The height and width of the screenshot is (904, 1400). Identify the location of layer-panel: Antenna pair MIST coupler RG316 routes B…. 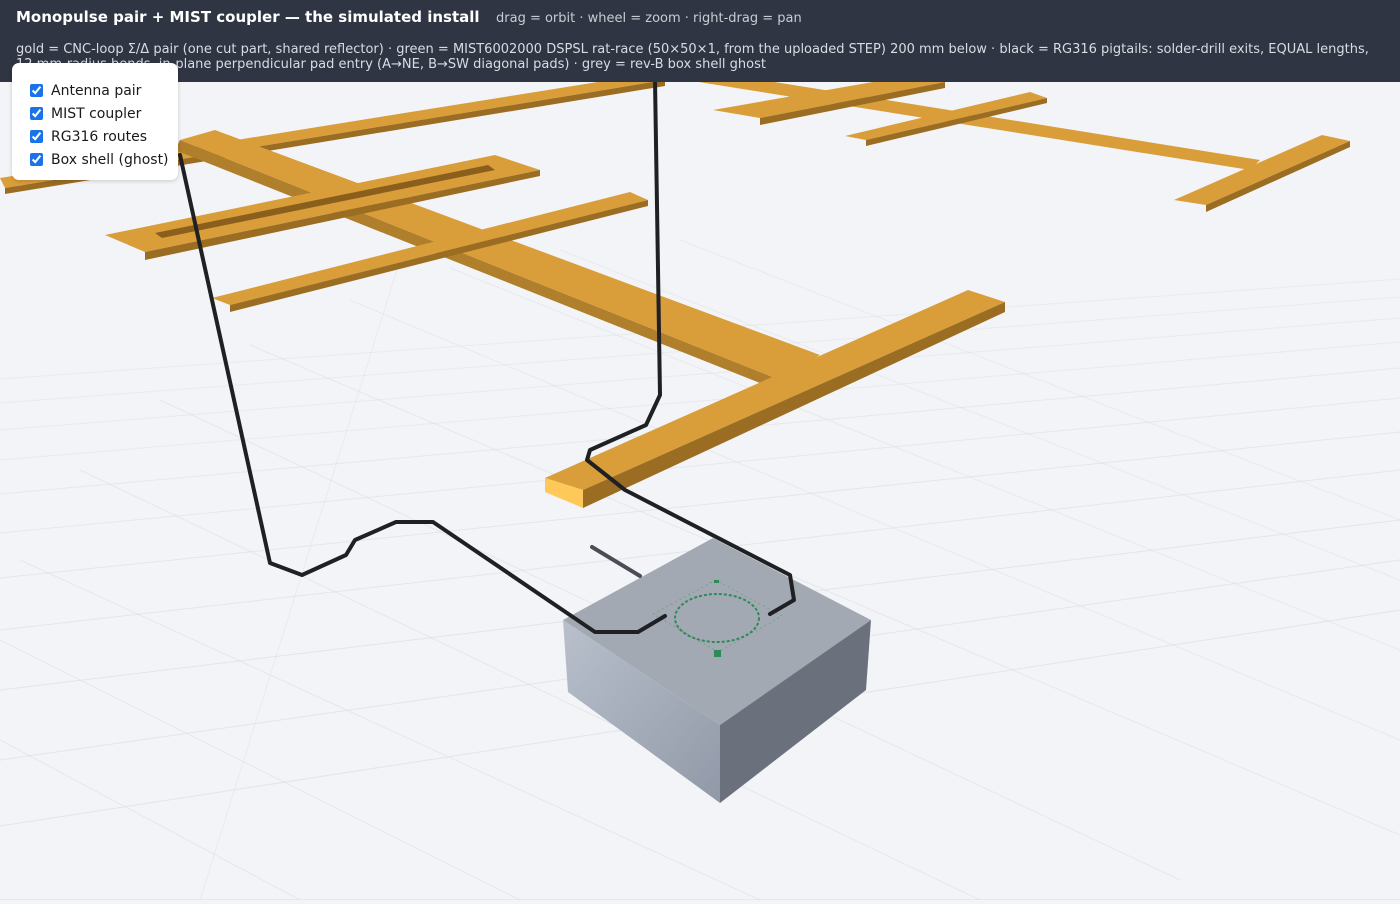
(95, 121).